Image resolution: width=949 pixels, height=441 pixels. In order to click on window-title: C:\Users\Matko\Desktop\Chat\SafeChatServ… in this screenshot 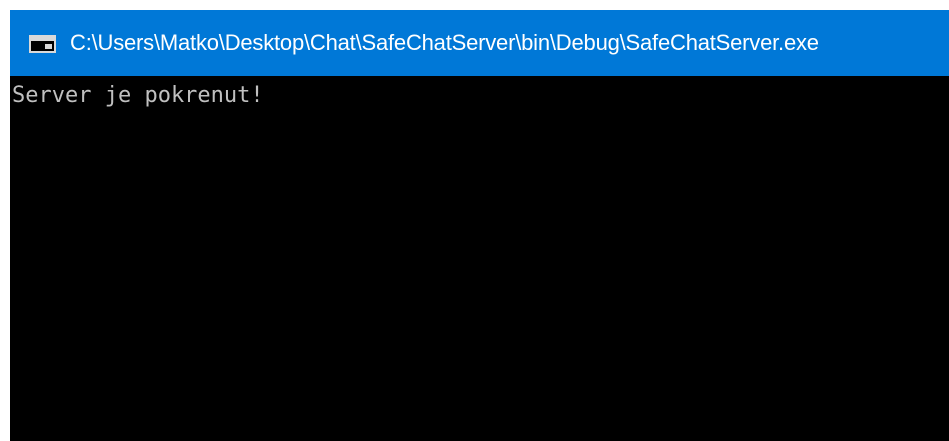, I will do `click(444, 42)`.